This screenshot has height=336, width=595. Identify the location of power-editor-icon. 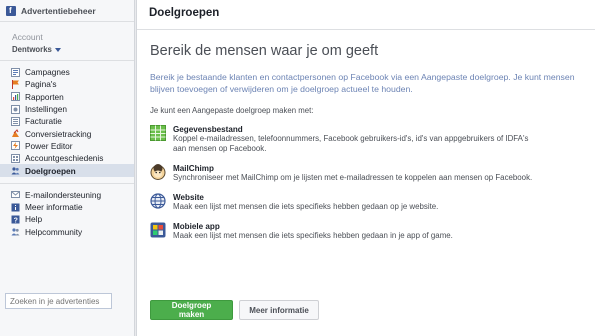
(15, 146).